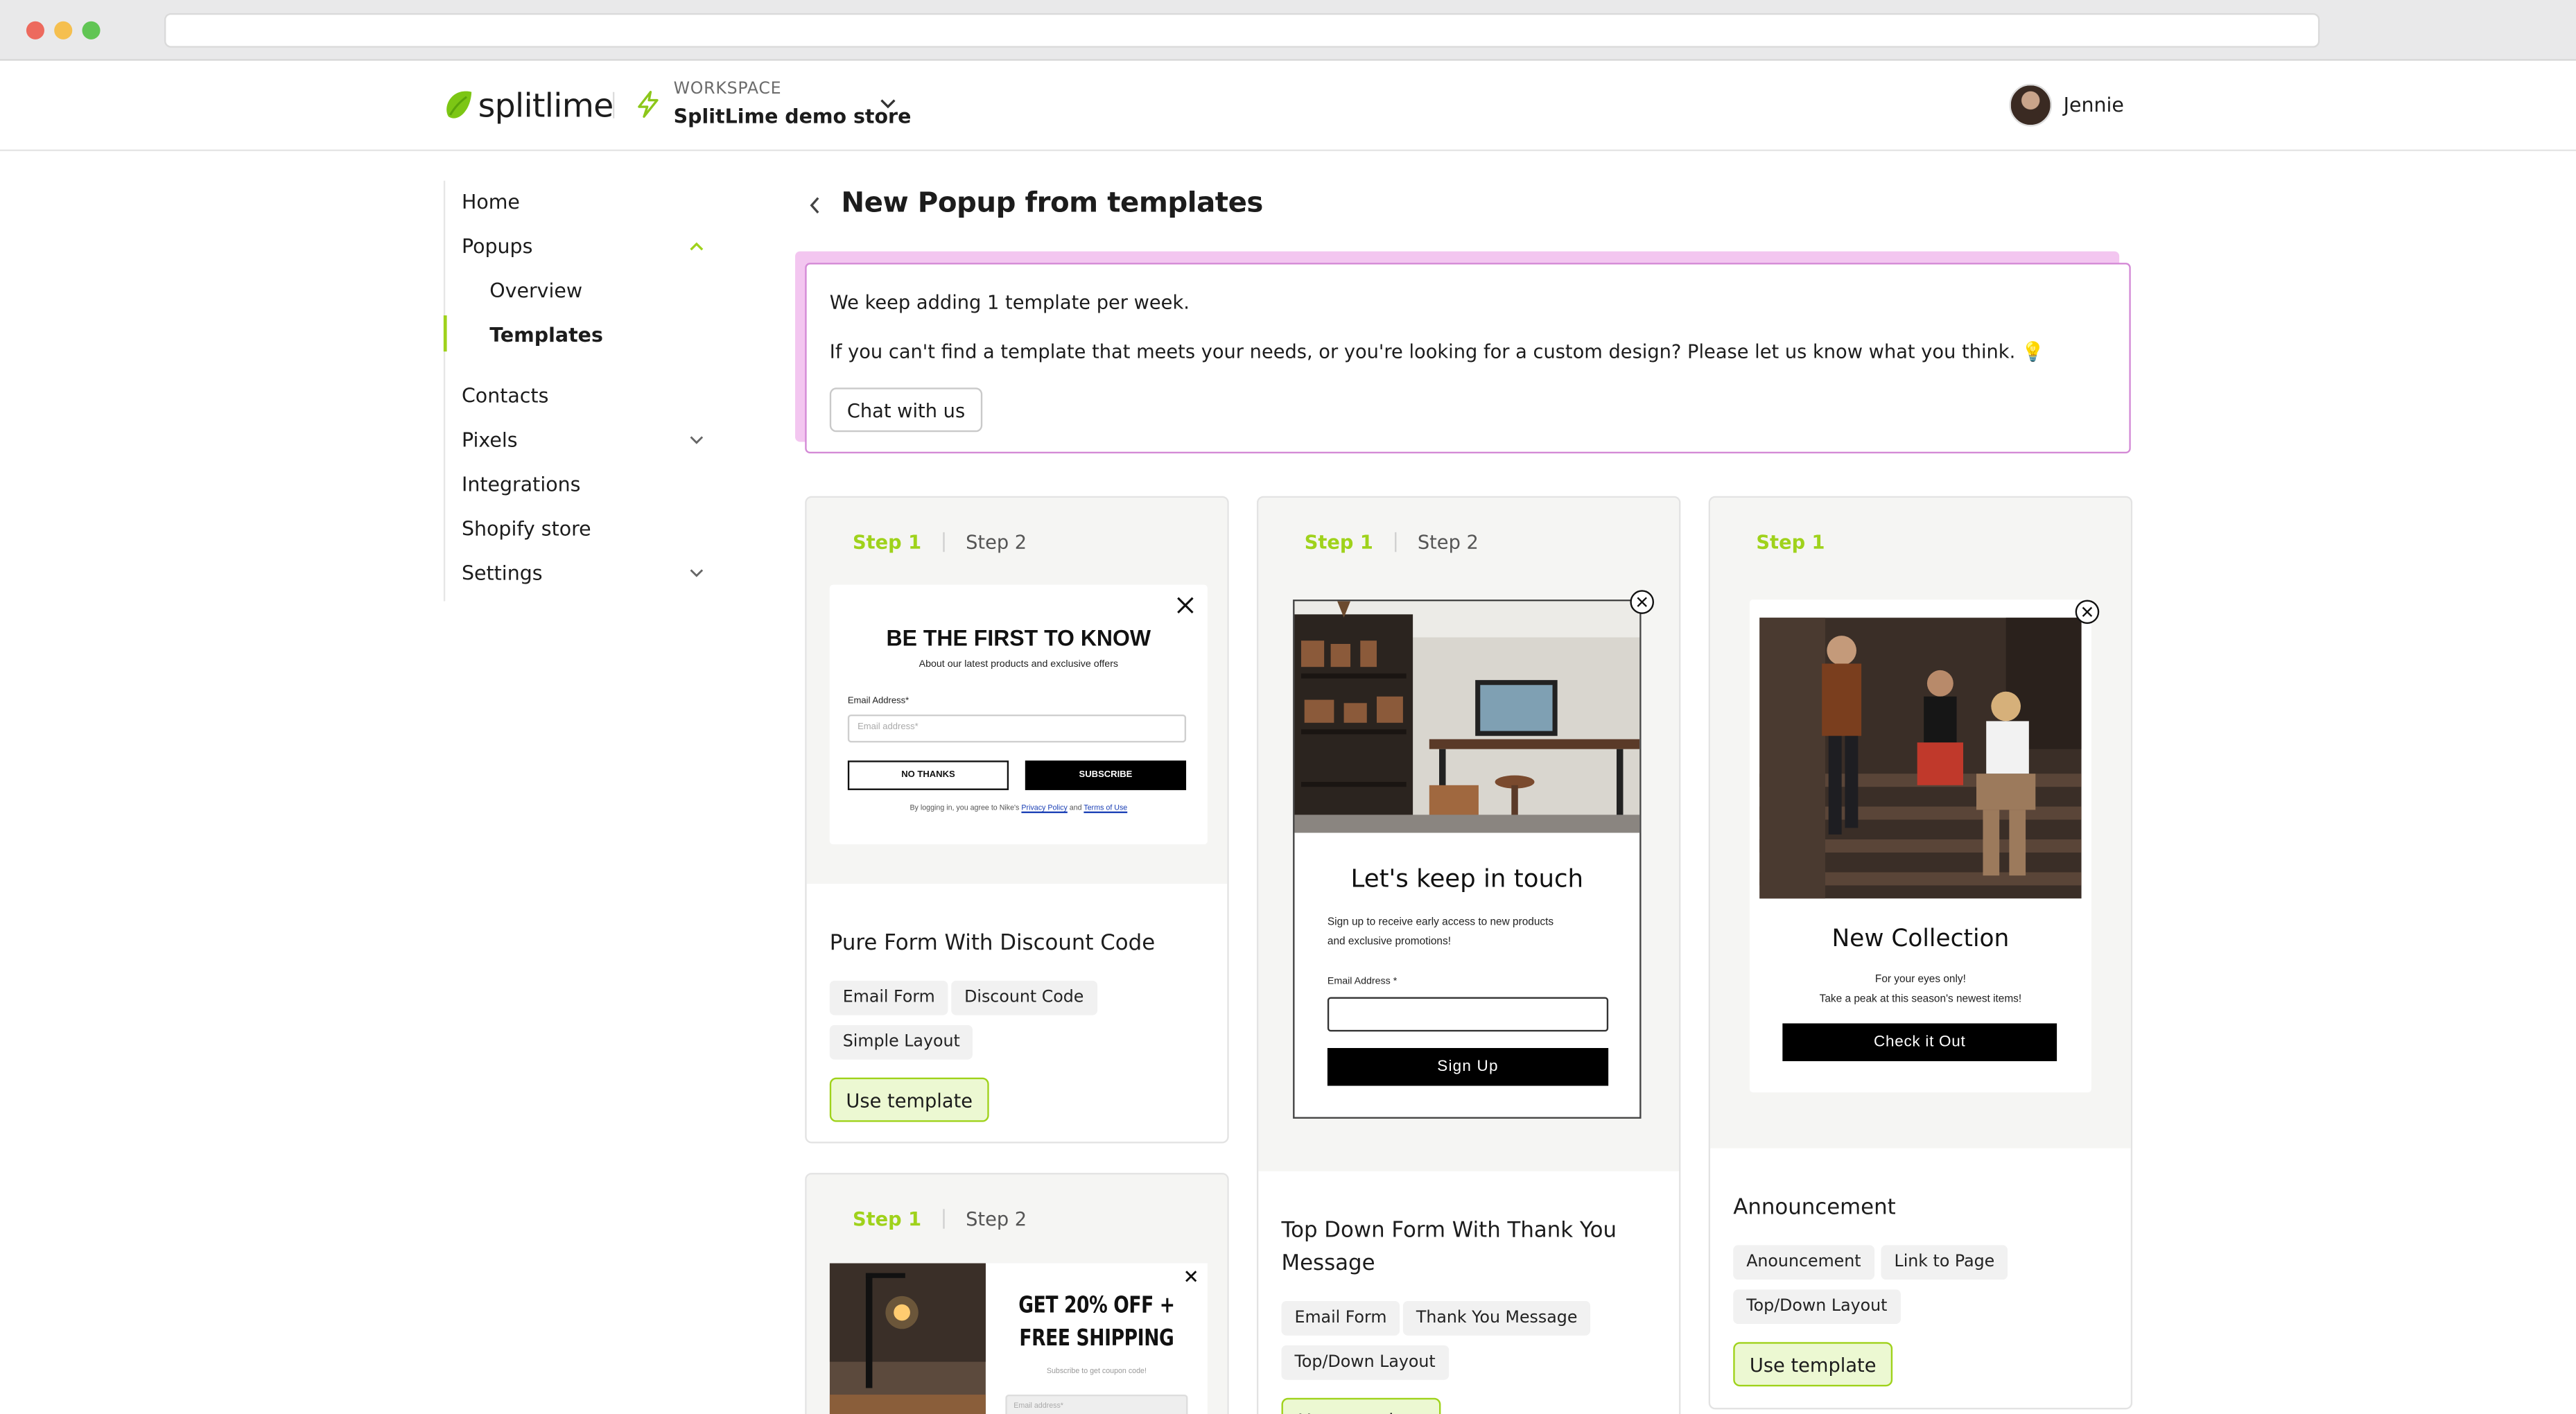 The image size is (2576, 1414). Describe the element at coordinates (1096, 1370) in the screenshot. I see `preview-subtext: Subscribe to get coupon code!` at that location.